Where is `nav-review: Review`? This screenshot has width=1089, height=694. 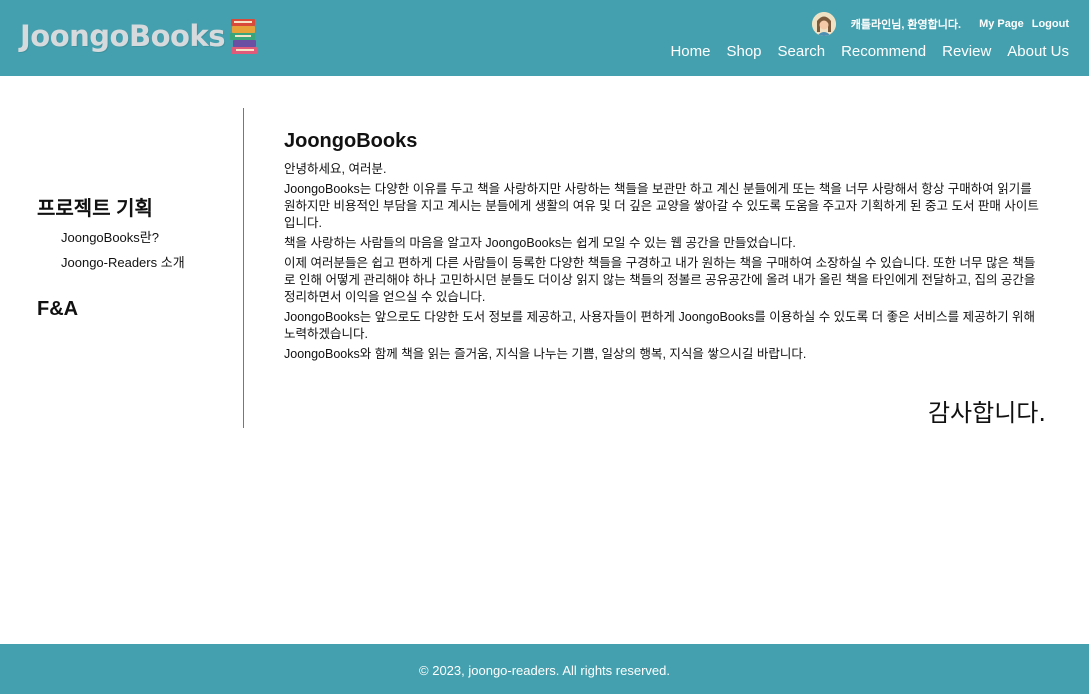 nav-review: Review is located at coordinates (966, 51).